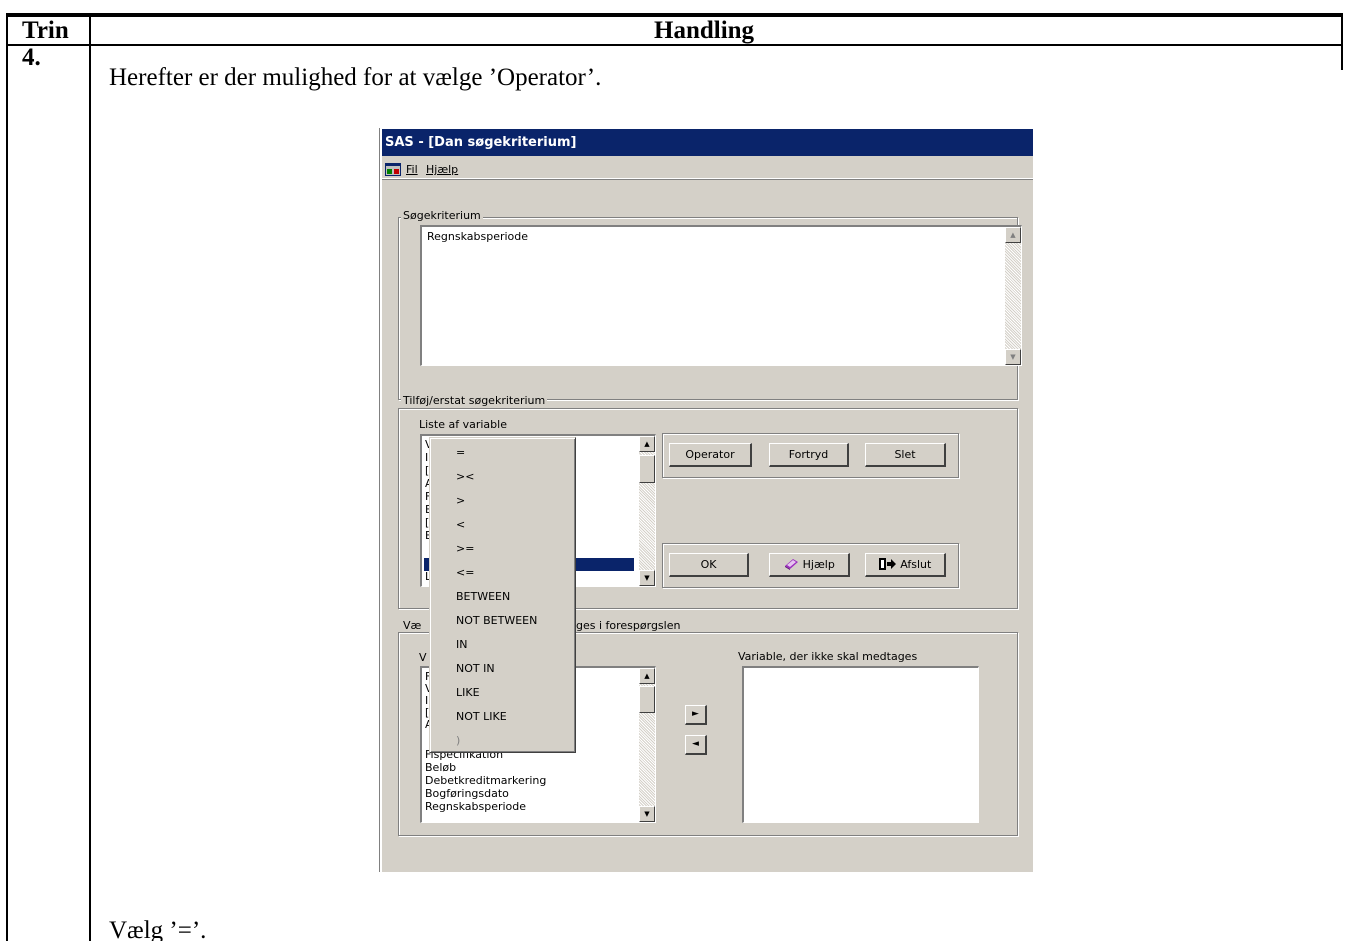 Image resolution: width=1348 pixels, height=941 pixels. What do you see at coordinates (460, 452) in the screenshot?
I see `menu-item-equals: =` at bounding box center [460, 452].